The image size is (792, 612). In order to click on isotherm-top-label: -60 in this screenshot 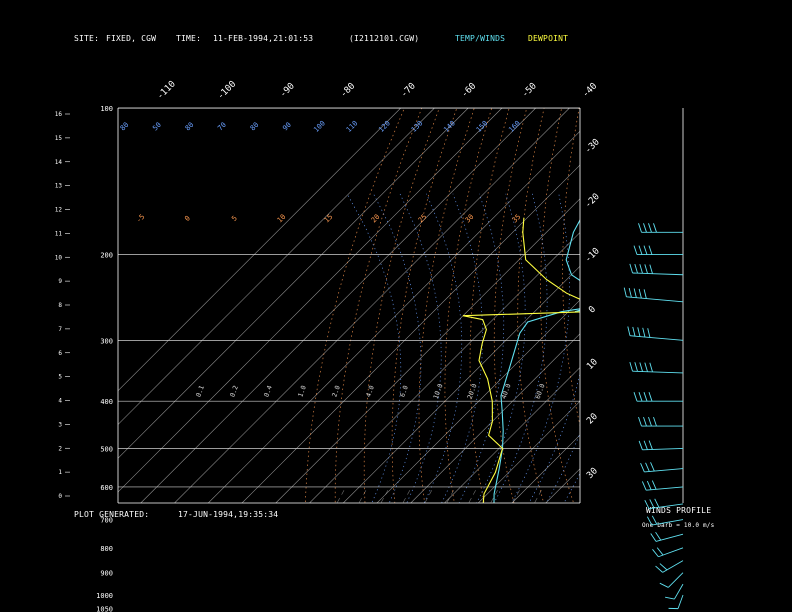, I will do `click(469, 90)`.